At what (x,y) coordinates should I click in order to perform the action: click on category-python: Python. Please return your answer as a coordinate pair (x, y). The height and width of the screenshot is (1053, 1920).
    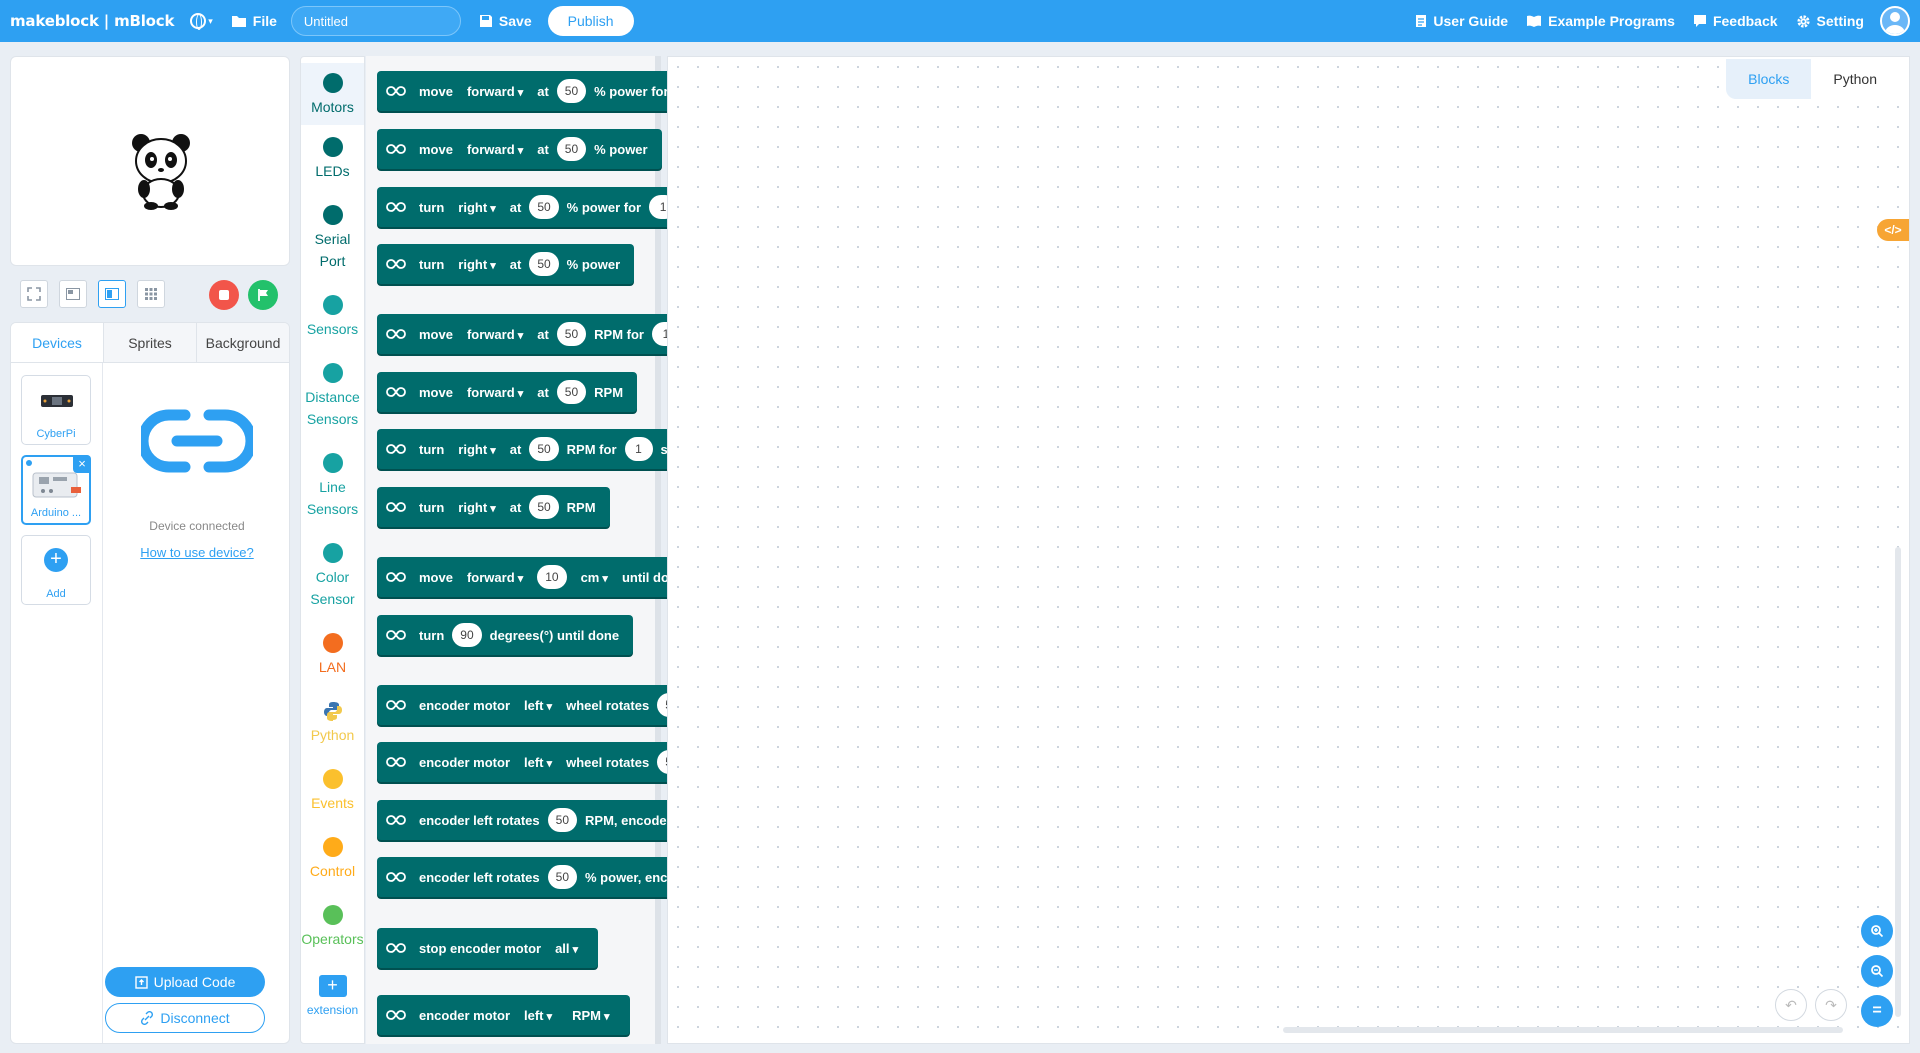
    Looking at the image, I should click on (332, 723).